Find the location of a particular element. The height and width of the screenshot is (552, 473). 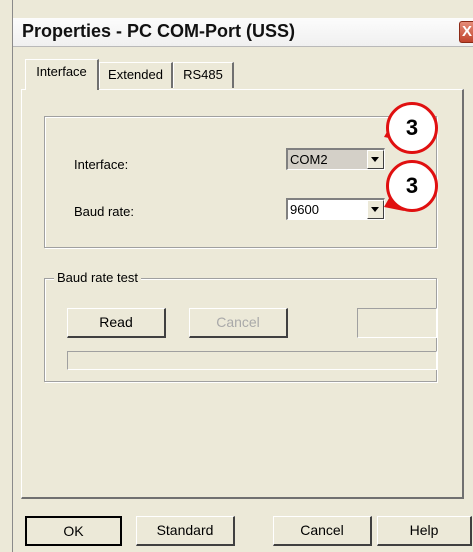

standard-button: Standard is located at coordinates (185, 531).